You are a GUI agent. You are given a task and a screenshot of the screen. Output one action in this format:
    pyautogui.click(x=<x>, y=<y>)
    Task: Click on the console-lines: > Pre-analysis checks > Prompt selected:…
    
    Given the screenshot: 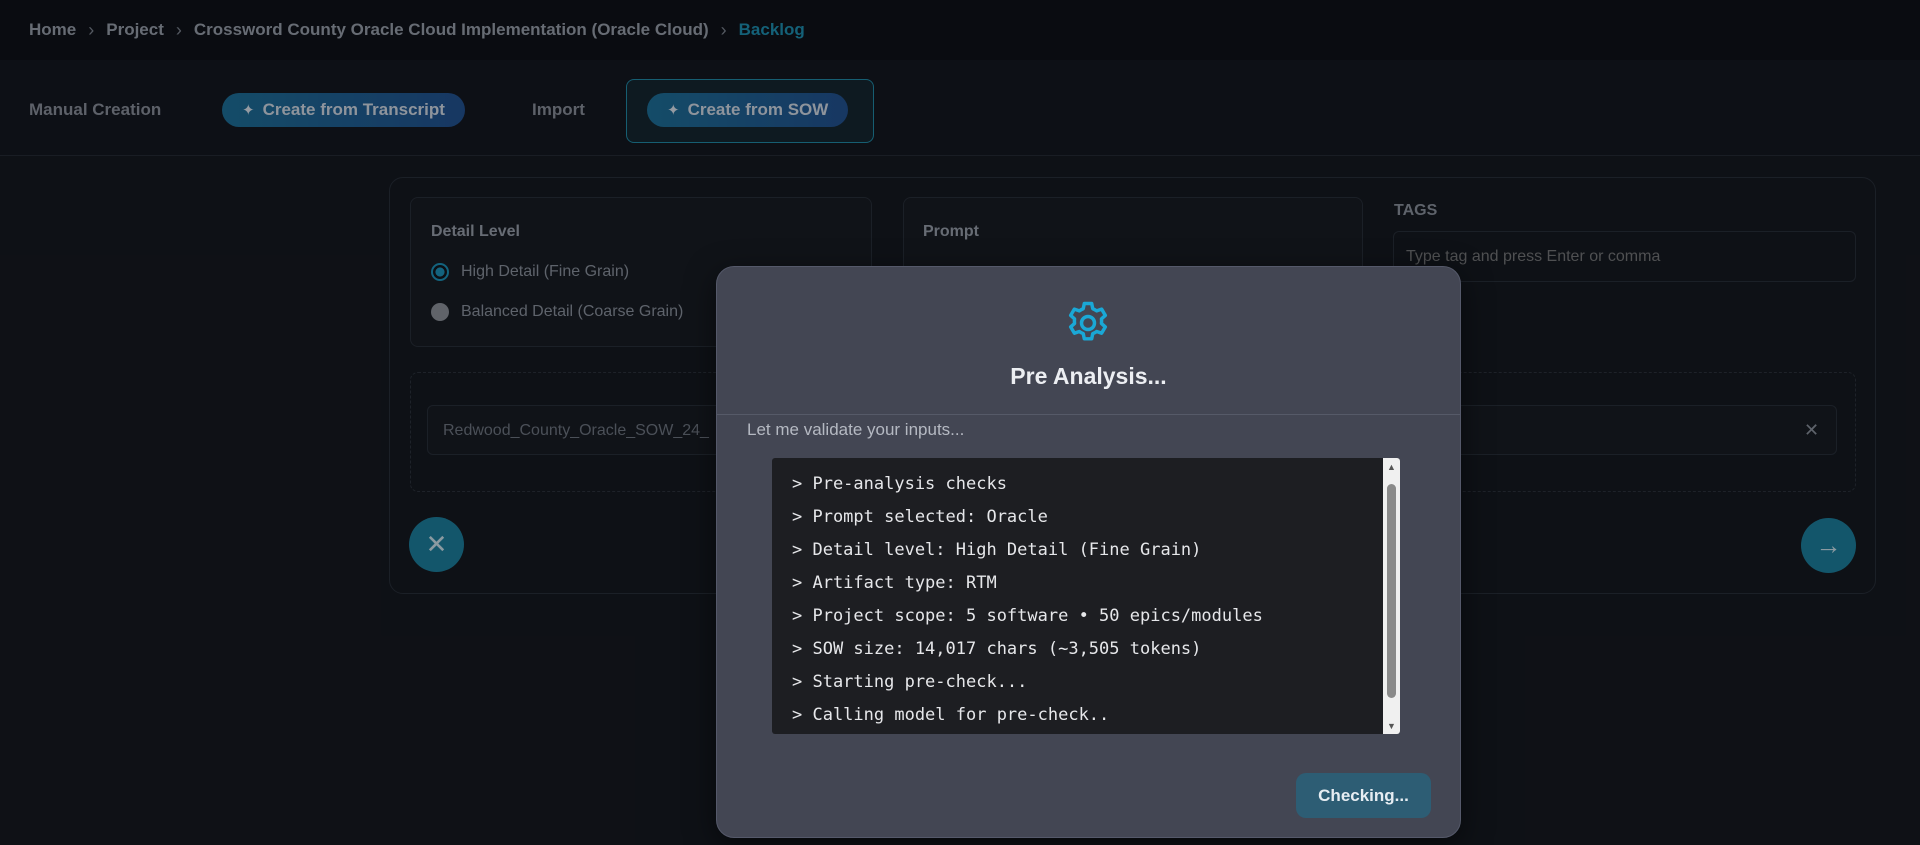 What is the action you would take?
    pyautogui.click(x=1027, y=600)
    